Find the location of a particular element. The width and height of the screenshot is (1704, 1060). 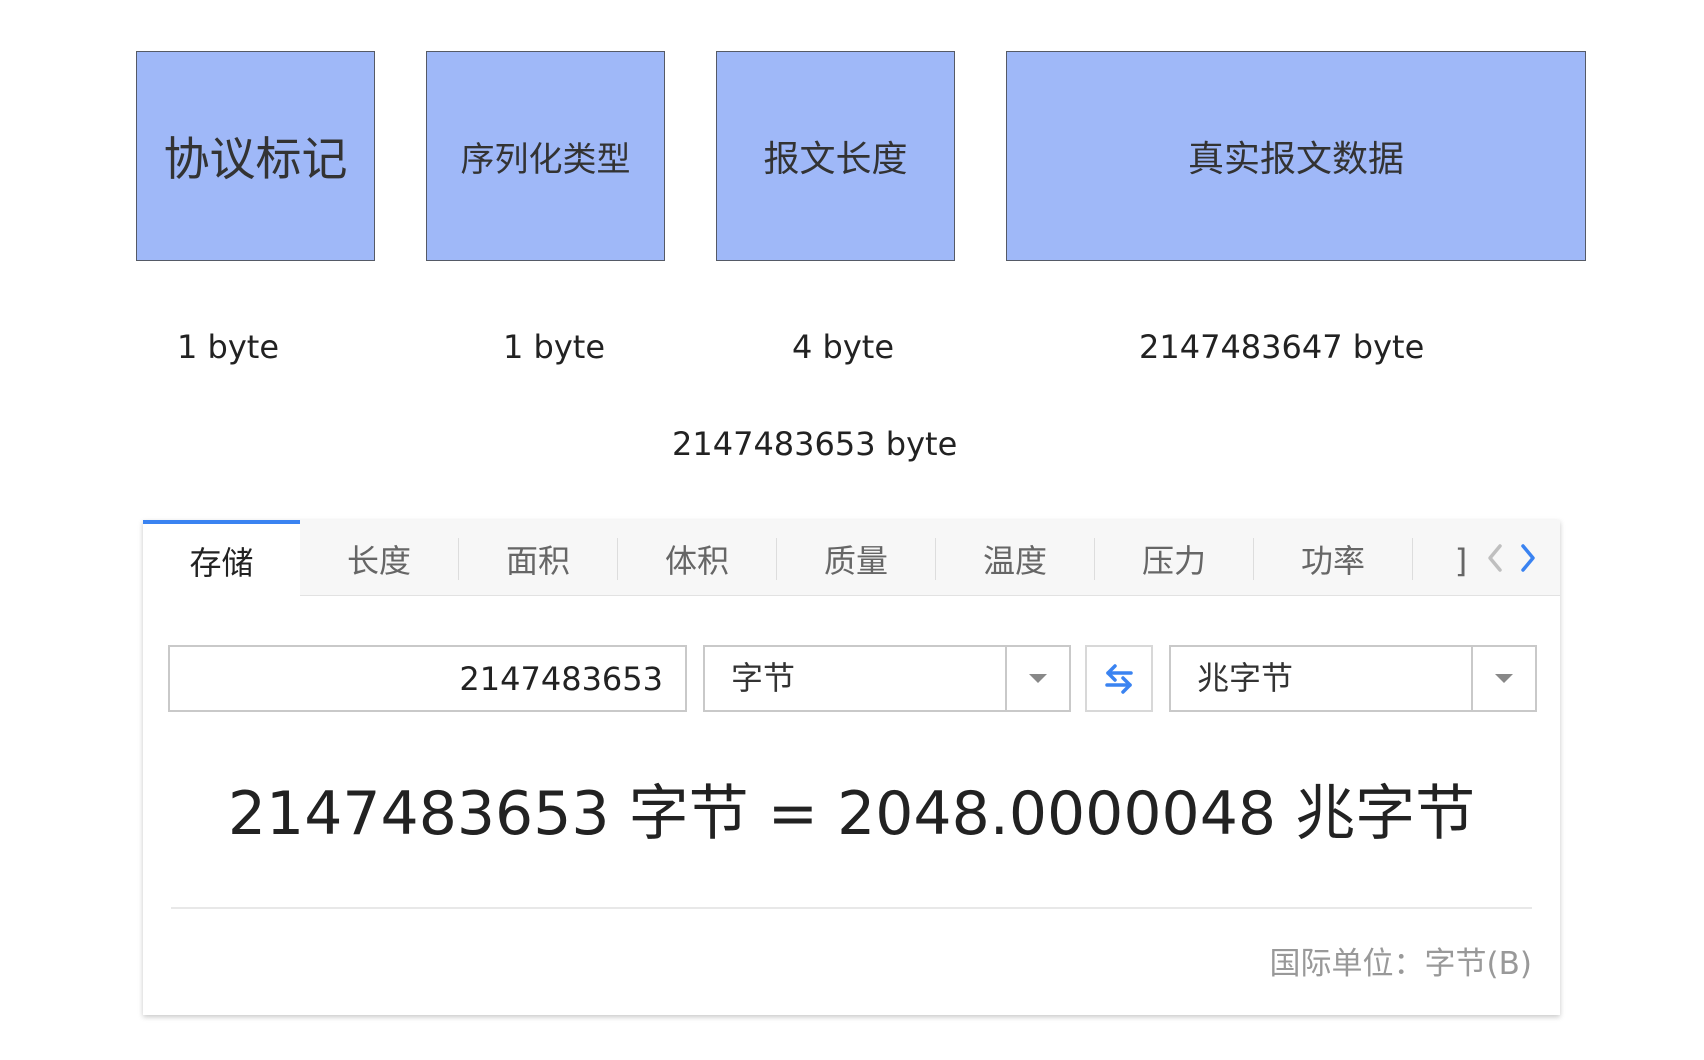

divider is located at coordinates (851, 908).